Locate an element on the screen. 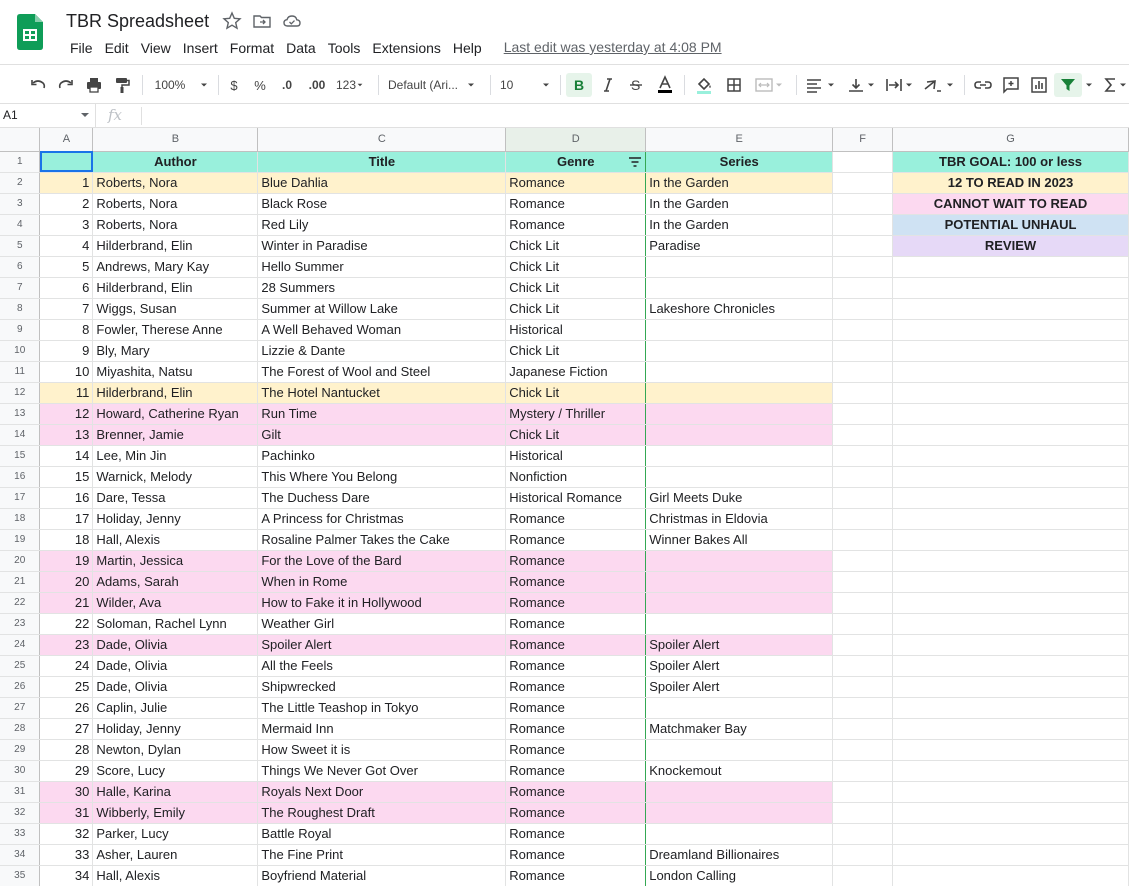 This screenshot has height=886, width=1129. row-header: 18 is located at coordinates (20, 519).